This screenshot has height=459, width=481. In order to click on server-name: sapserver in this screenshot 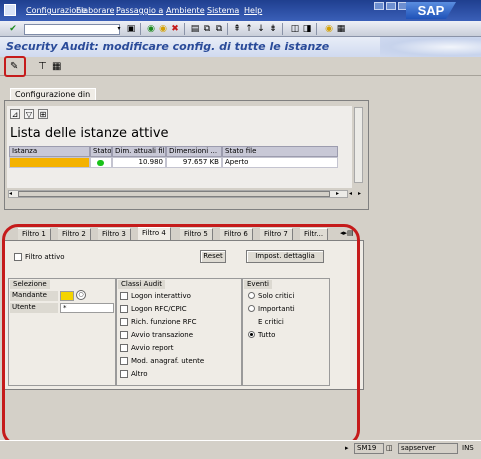, I will do `click(428, 448)`.